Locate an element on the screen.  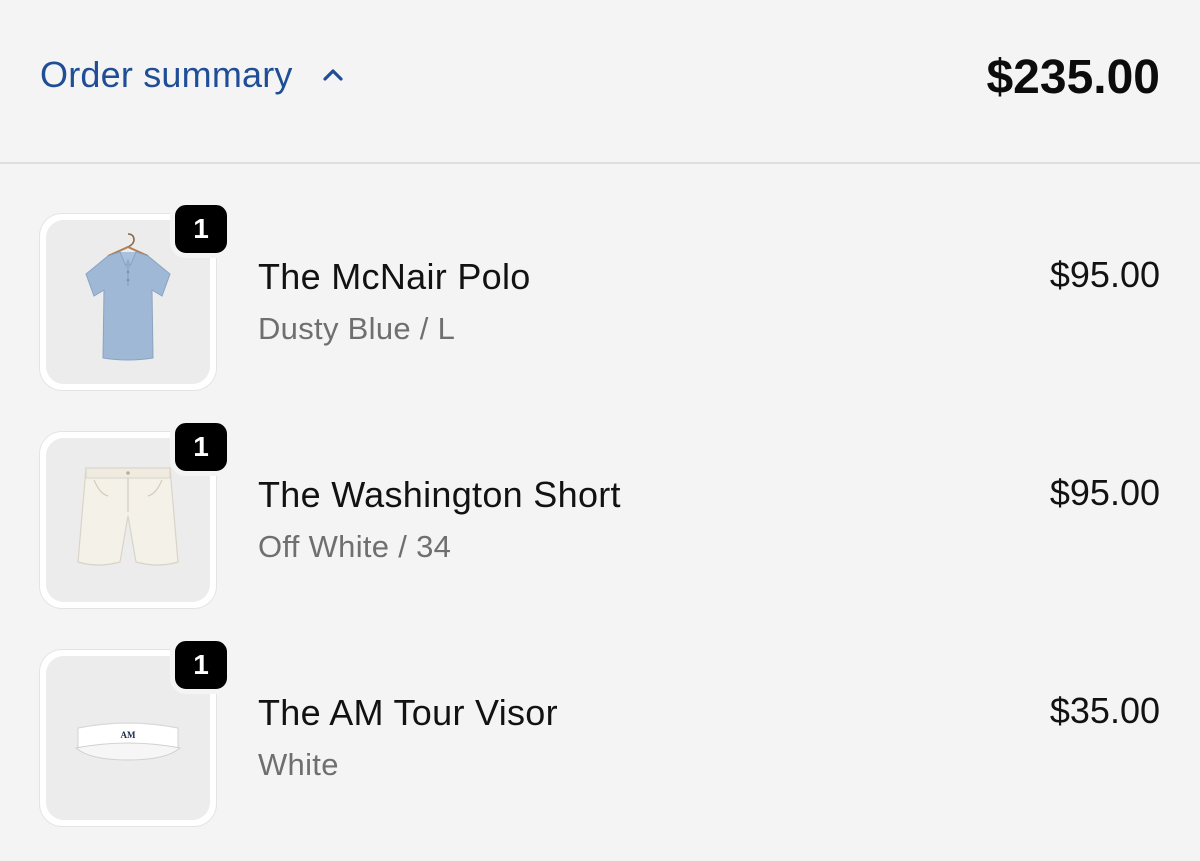
visor-logo-text: AM is located at coordinates (128, 735).